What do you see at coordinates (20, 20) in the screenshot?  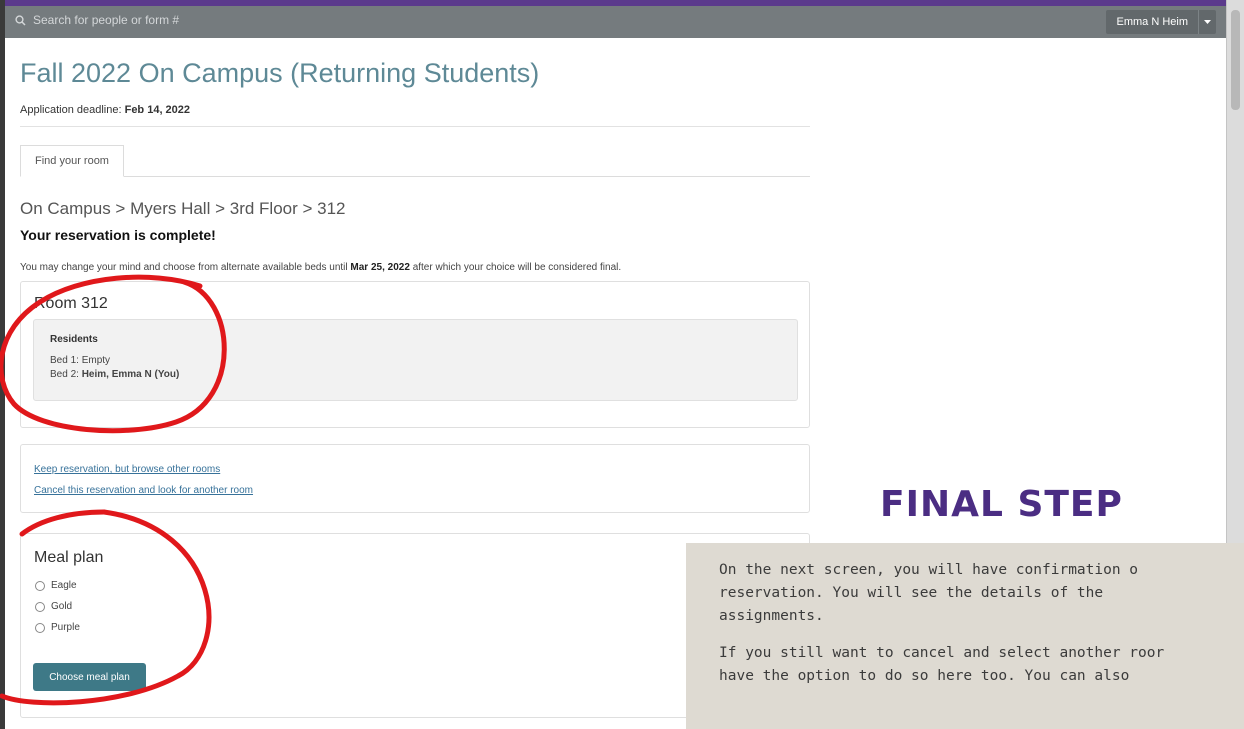 I see `search-icon` at bounding box center [20, 20].